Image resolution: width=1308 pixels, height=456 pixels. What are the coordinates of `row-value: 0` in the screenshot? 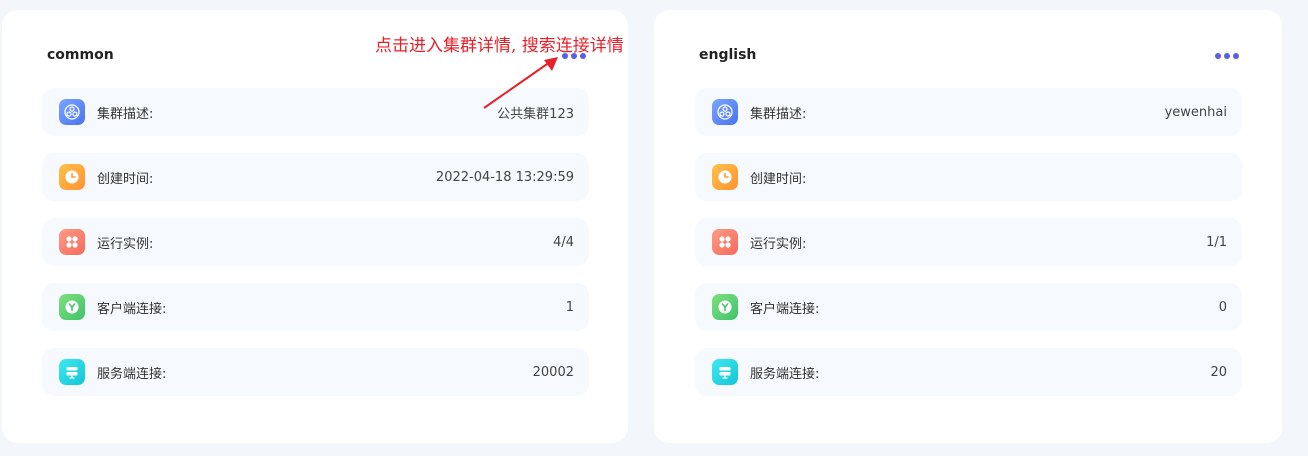 It's located at (1222, 307).